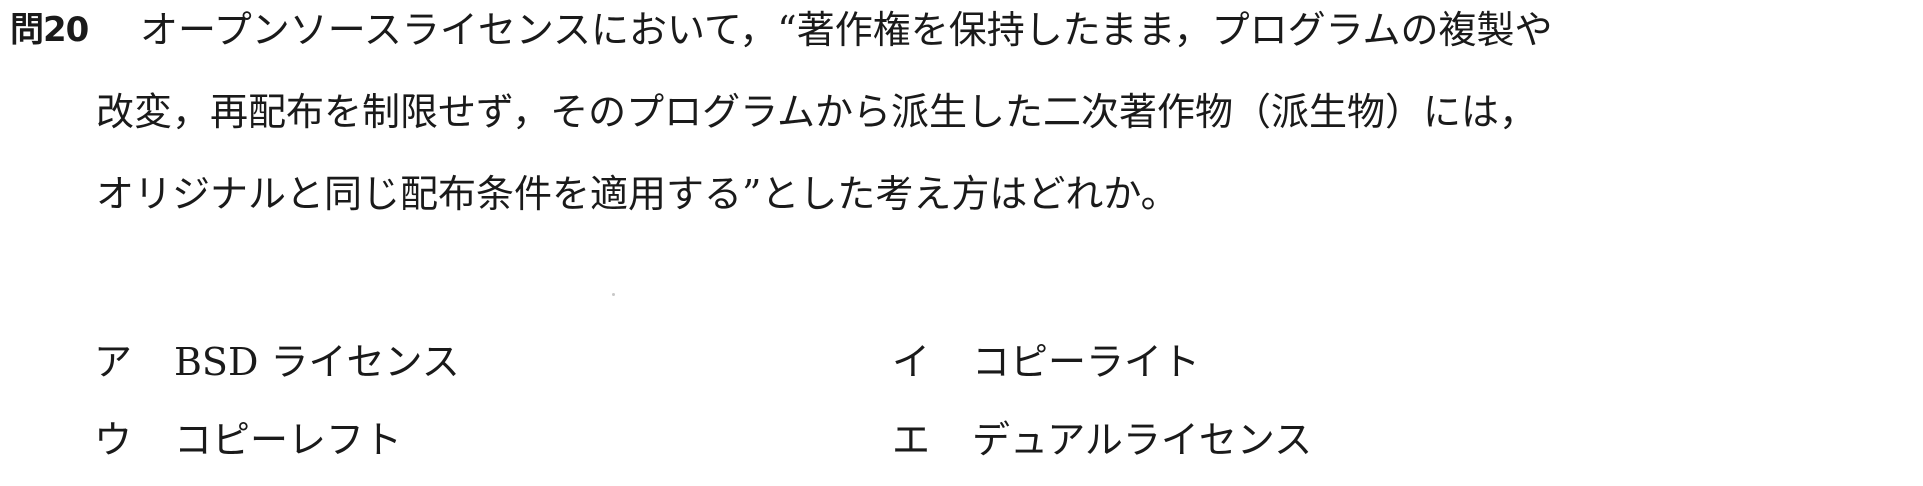 The width and height of the screenshot is (1923, 486). I want to click on choice-u: ウコピーレフト, so click(248, 440).